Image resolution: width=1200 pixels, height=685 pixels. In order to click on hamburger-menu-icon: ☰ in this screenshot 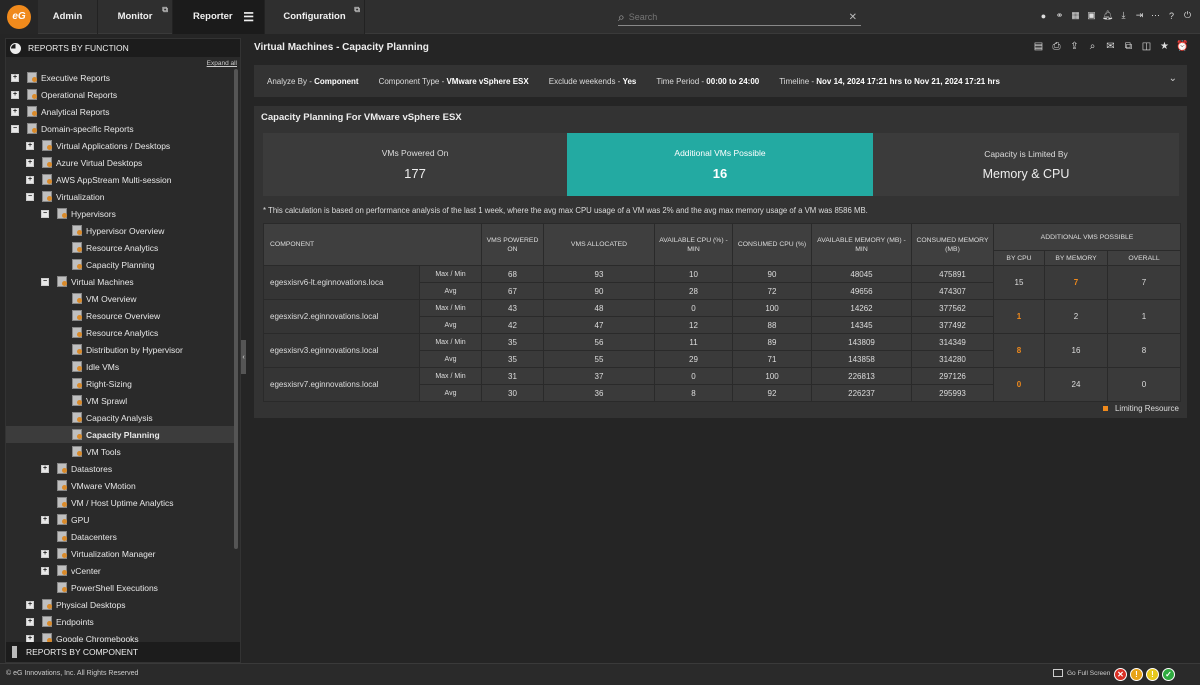, I will do `click(248, 17)`.